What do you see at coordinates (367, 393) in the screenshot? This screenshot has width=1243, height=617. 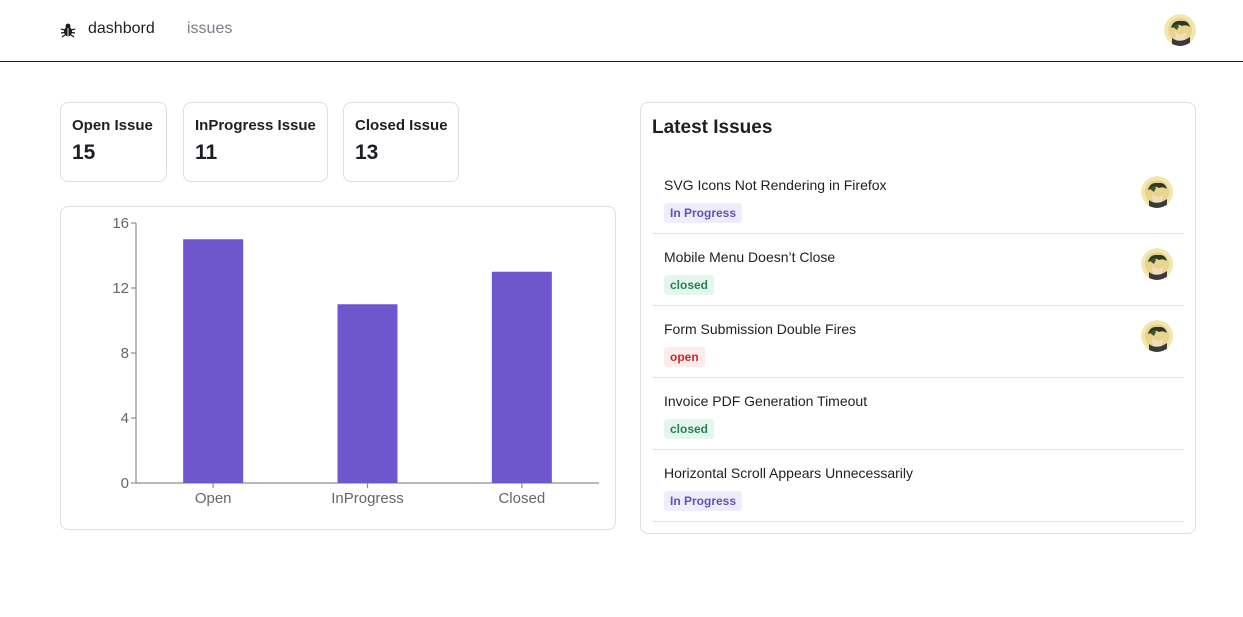 I see `bar-inprogress` at bounding box center [367, 393].